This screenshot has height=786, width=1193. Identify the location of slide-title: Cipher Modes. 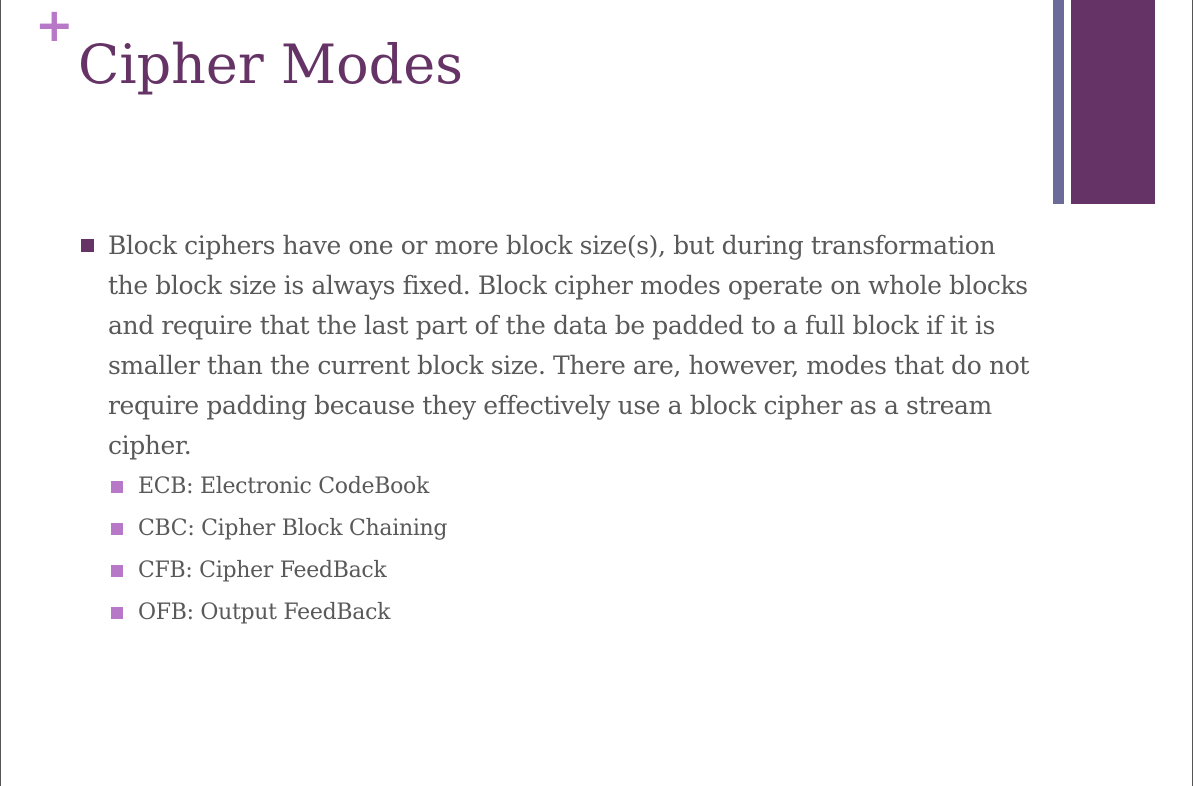
(270, 64).